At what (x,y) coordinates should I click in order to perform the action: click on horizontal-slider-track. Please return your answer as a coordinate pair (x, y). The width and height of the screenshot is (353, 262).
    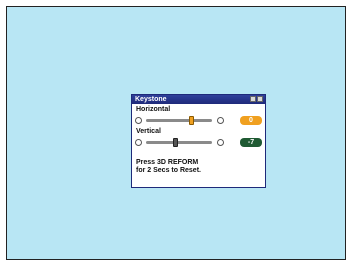
    Looking at the image, I should click on (179, 120).